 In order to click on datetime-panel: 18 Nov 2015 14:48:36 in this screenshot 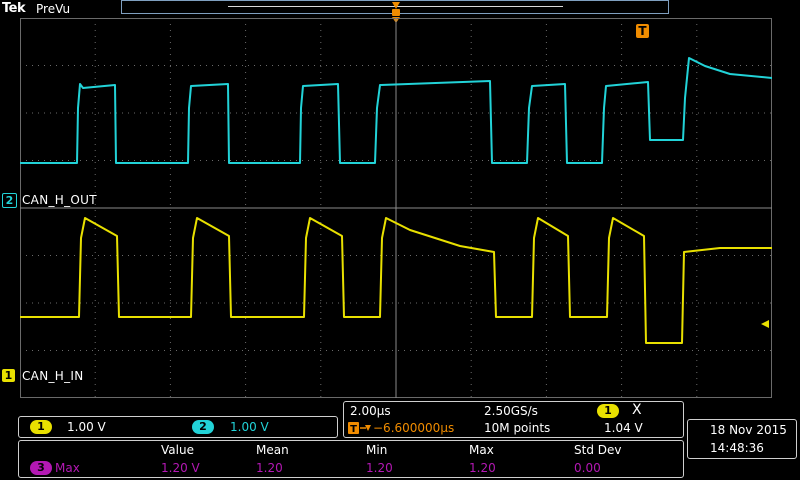, I will do `click(742, 439)`.